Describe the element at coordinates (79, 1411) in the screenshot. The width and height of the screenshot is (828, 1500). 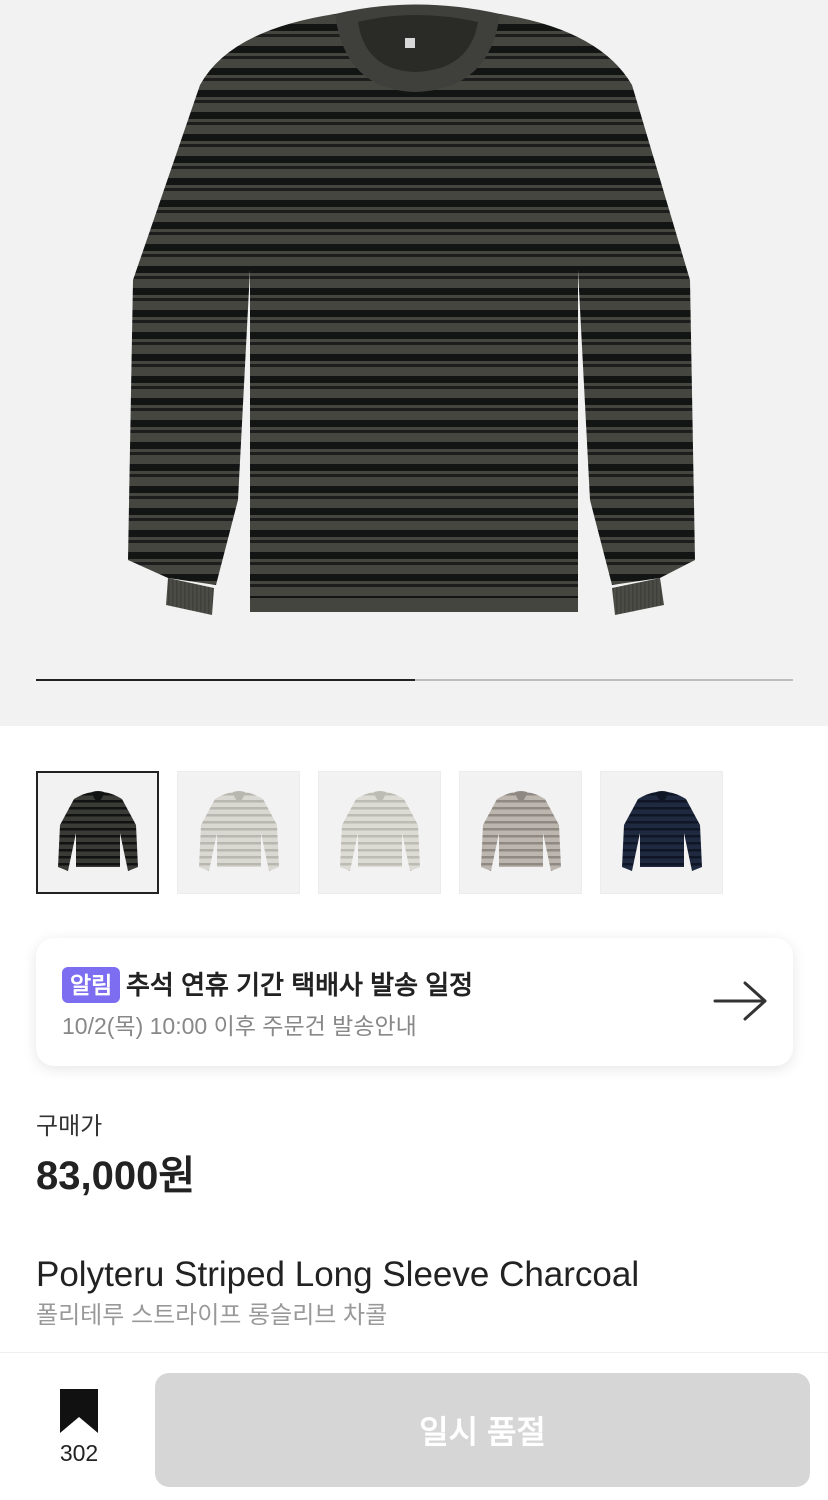
I see `bookmark-icon` at that location.